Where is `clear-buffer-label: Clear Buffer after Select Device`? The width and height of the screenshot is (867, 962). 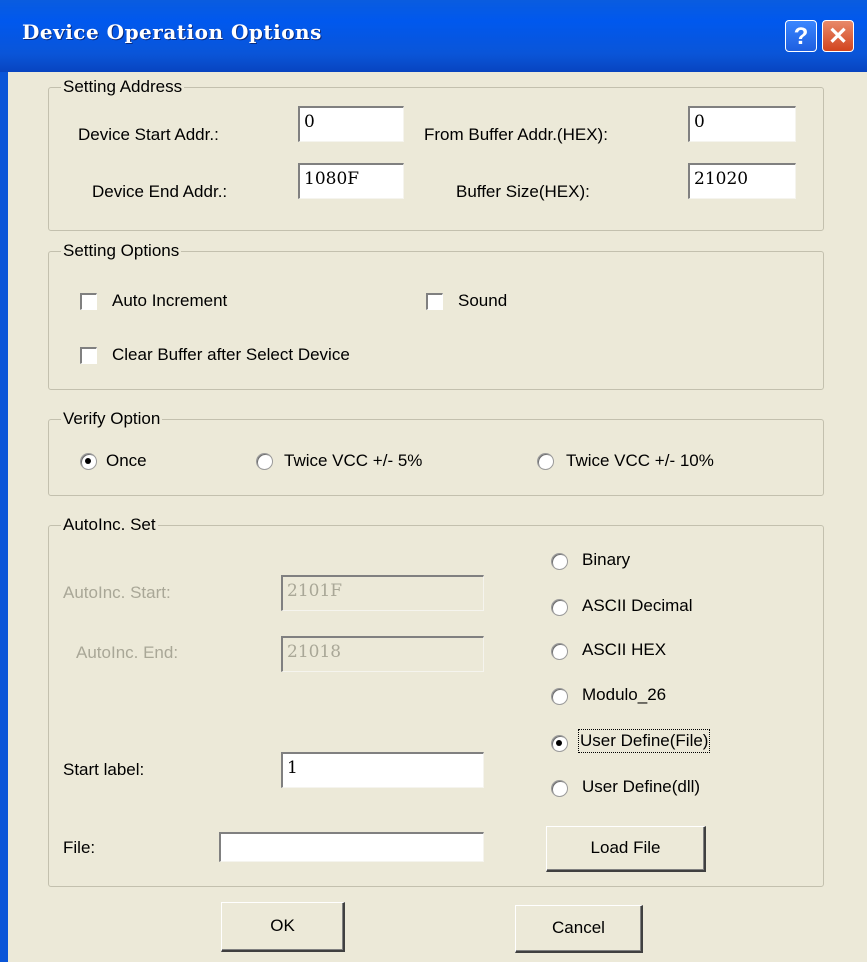 clear-buffer-label: Clear Buffer after Select Device is located at coordinates (231, 355).